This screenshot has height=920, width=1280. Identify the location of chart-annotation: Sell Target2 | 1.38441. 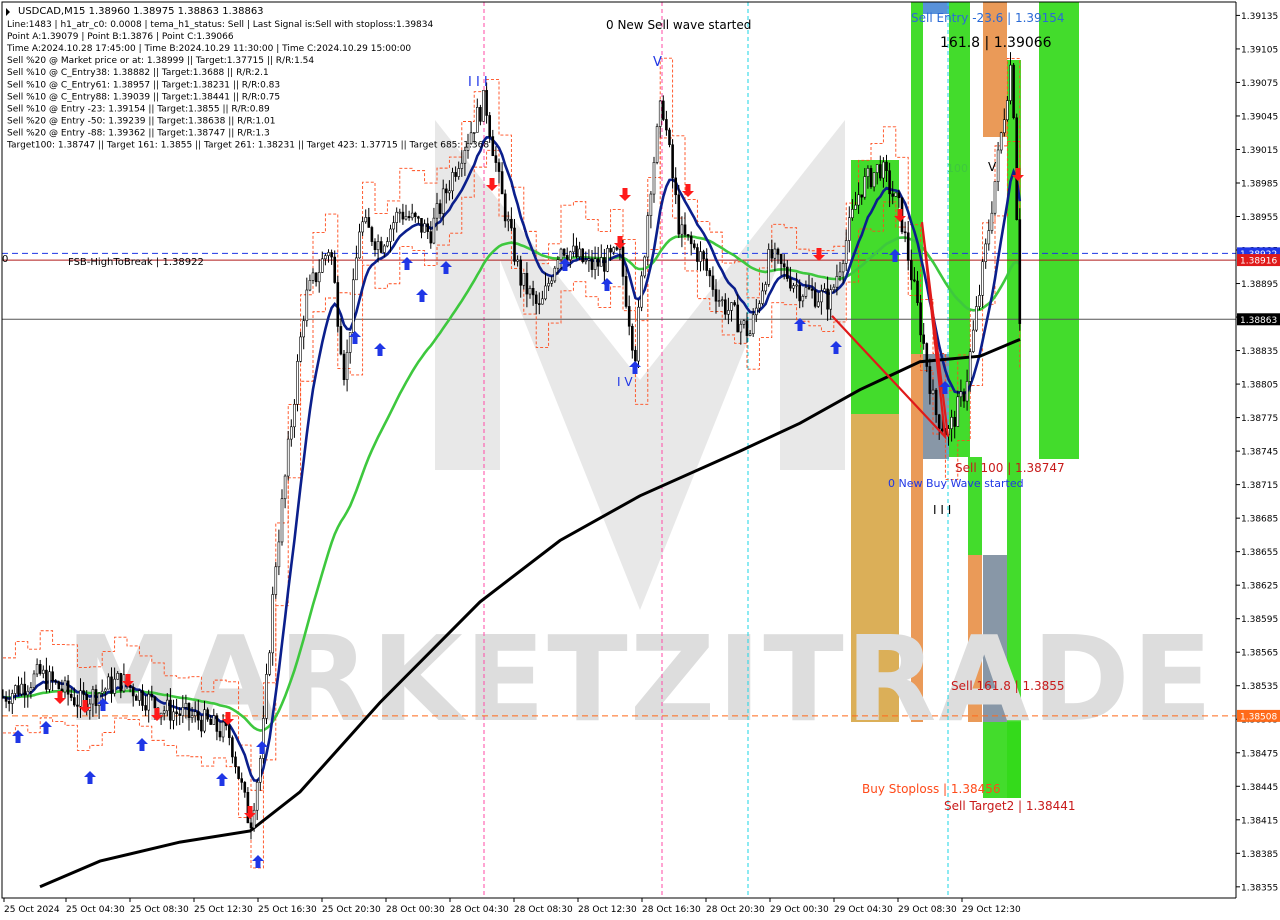
(1010, 806).